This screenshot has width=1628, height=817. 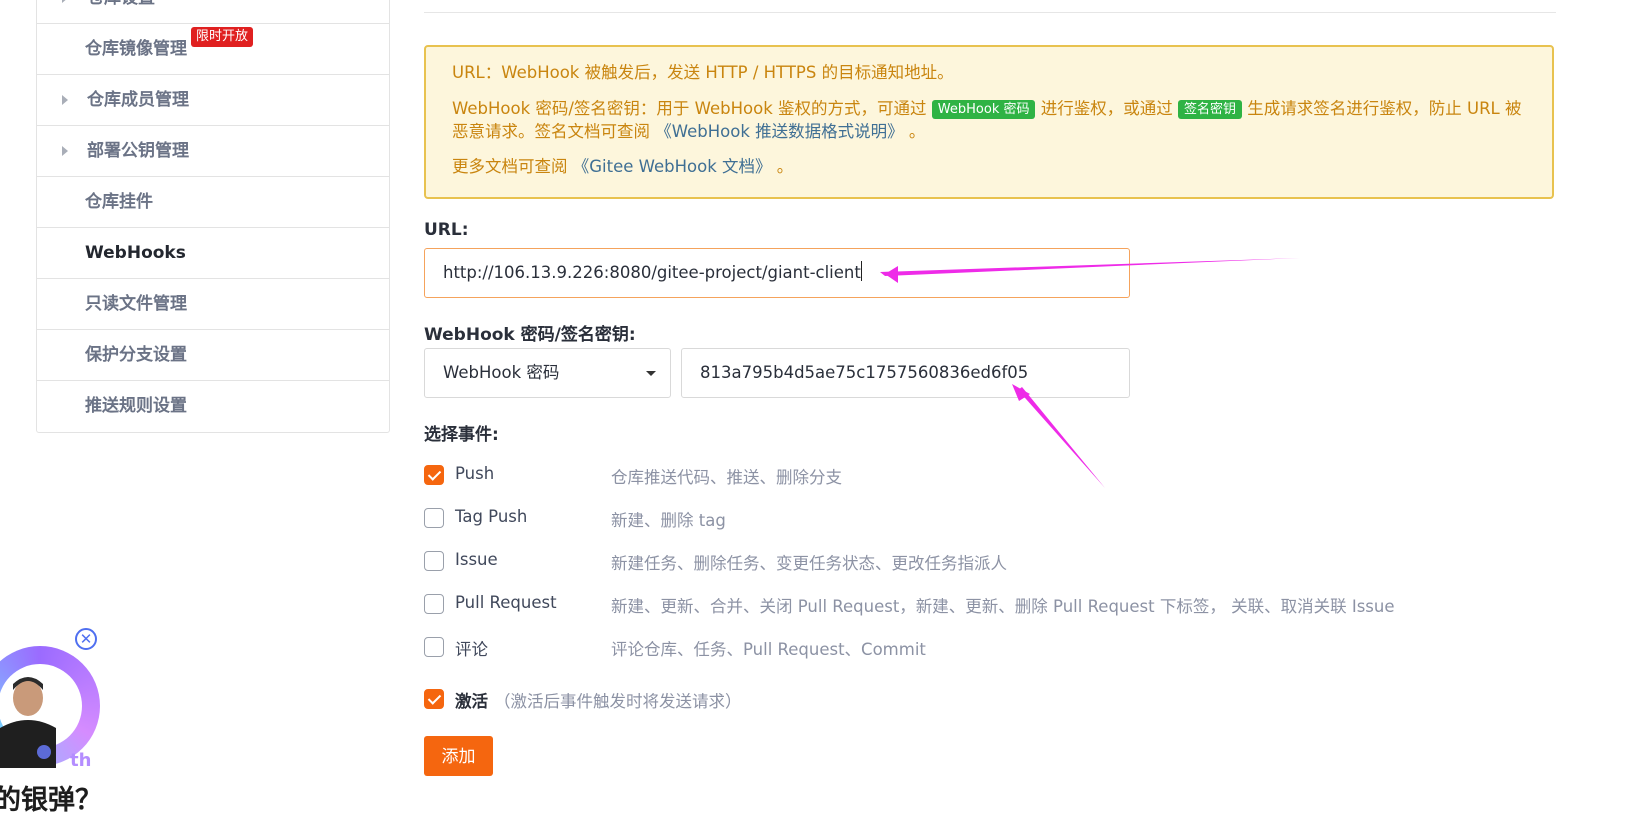 What do you see at coordinates (434, 518) in the screenshot?
I see `tag-push-checkbox` at bounding box center [434, 518].